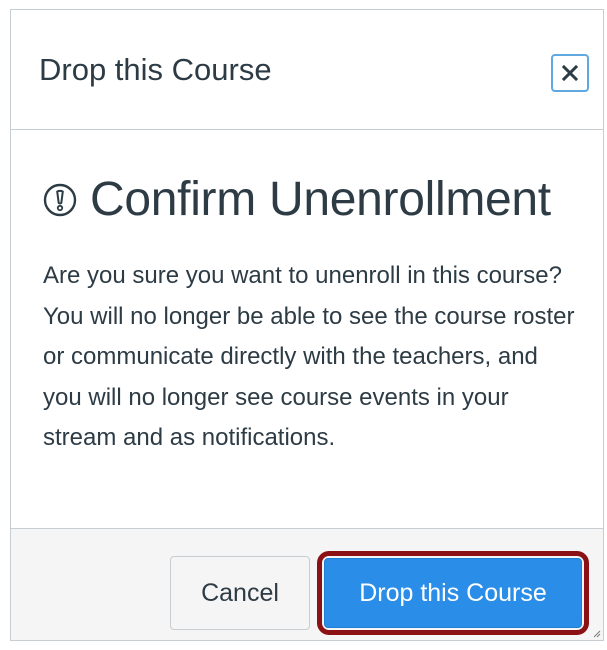 This screenshot has height=650, width=607. I want to click on close-icon, so click(570, 73).